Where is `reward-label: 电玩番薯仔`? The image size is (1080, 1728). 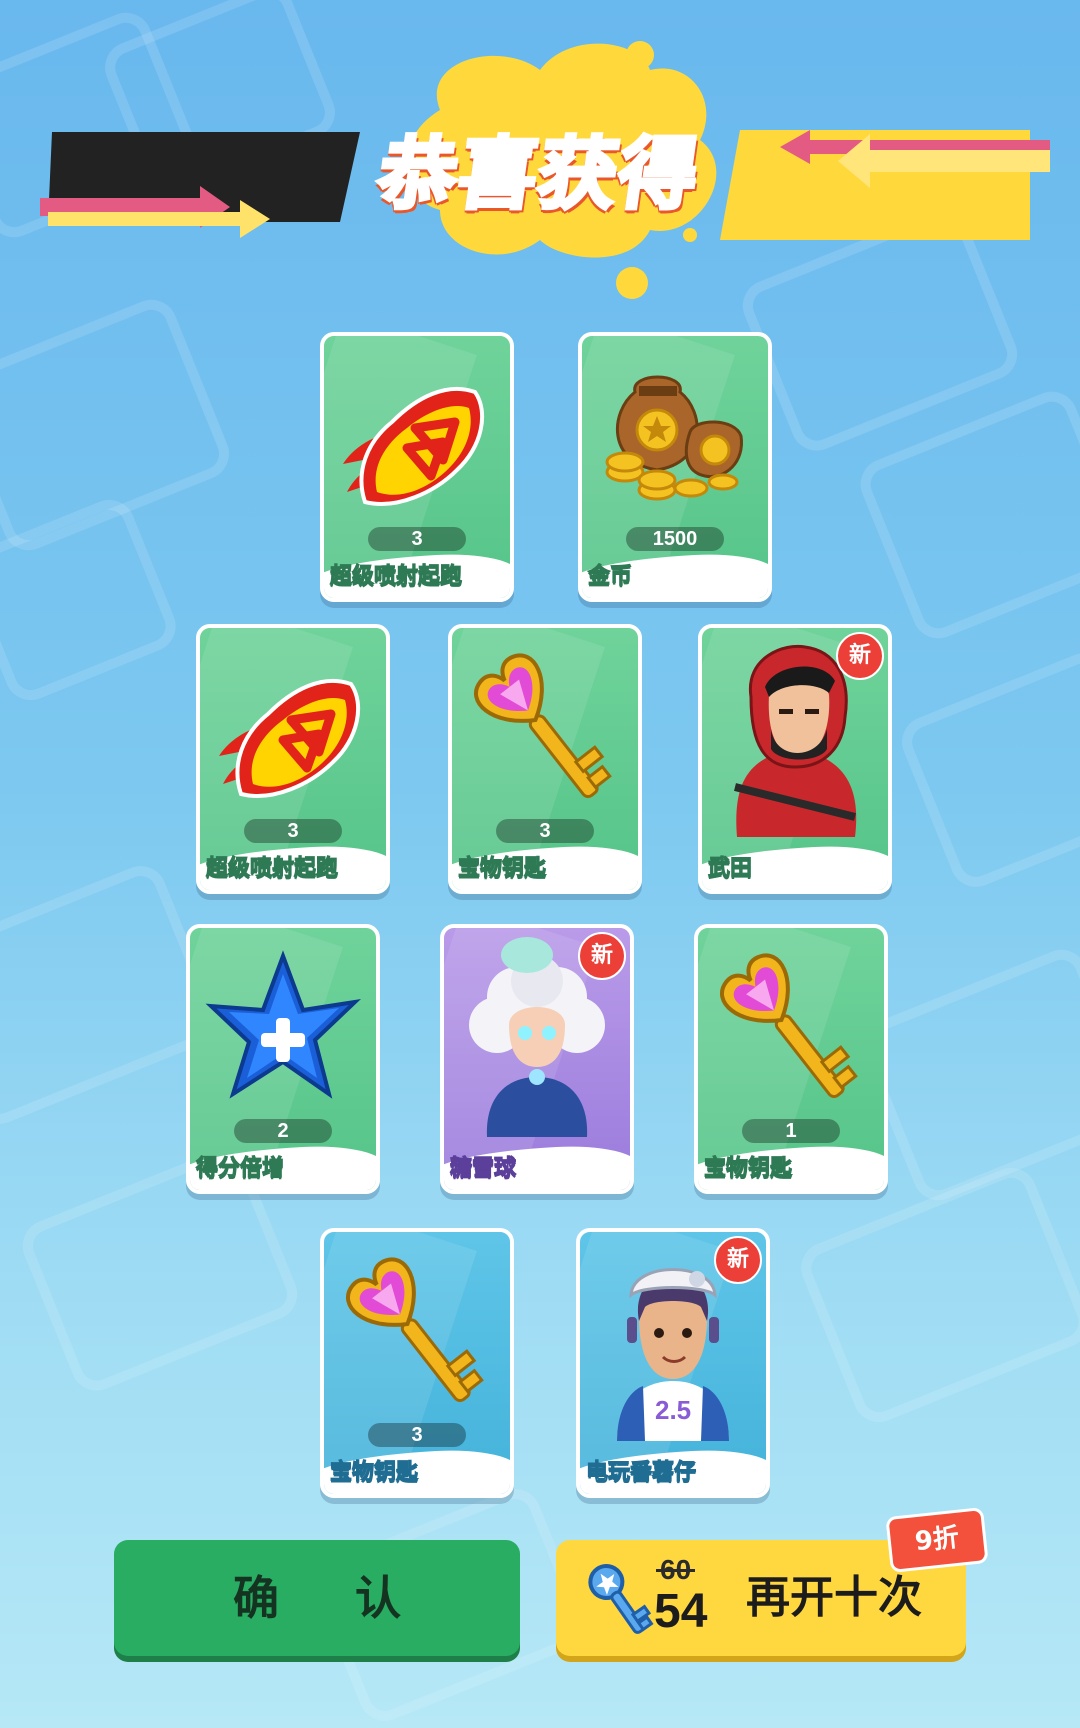
reward-label: 电玩番薯仔 is located at coordinates (641, 1473).